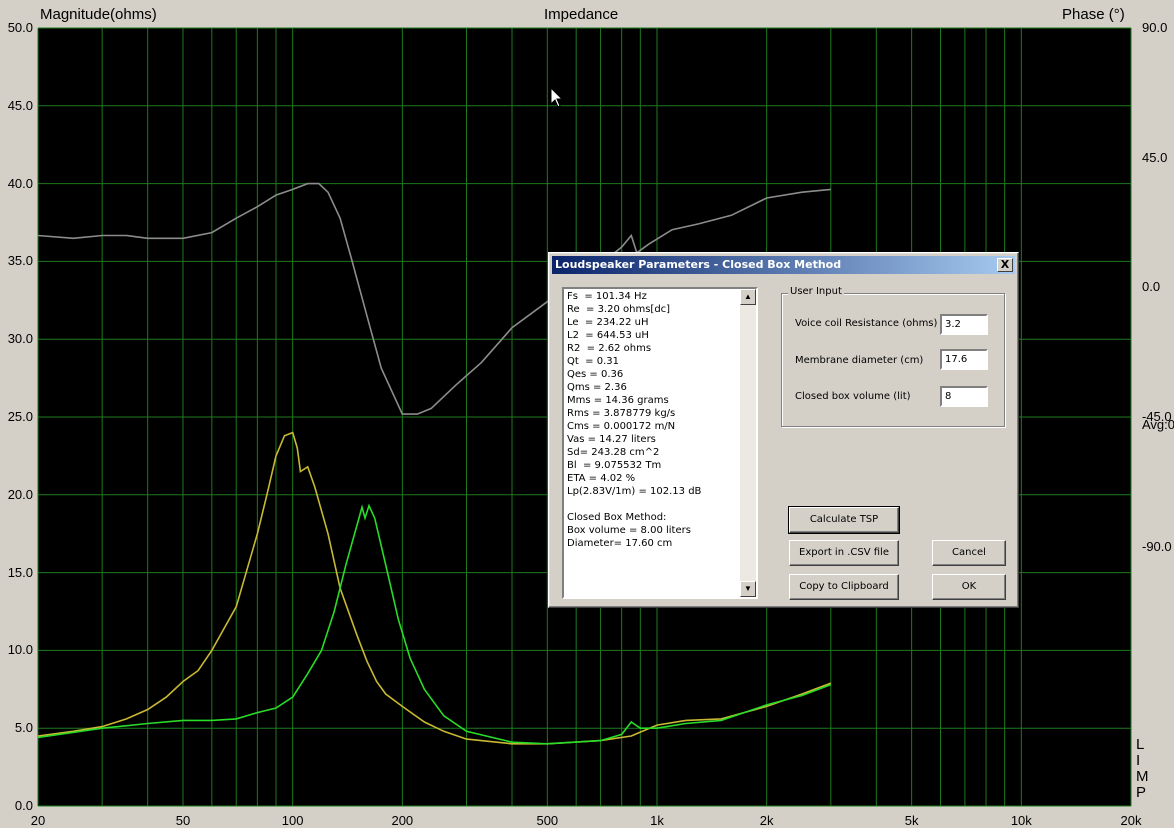 The image size is (1174, 828). Describe the element at coordinates (853, 396) in the screenshot. I see `box-volume-label: Closed box volume (lit)` at that location.